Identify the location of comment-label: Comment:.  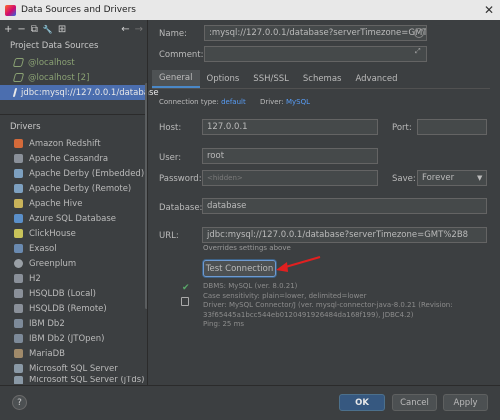
(181, 55).